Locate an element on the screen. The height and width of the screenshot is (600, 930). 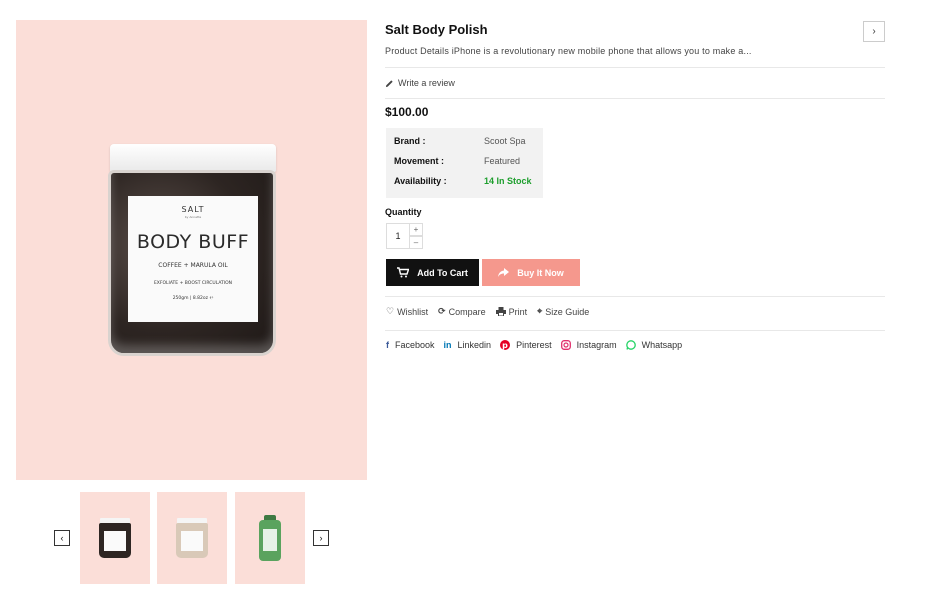
thumbnail-next-button: › is located at coordinates (321, 538).